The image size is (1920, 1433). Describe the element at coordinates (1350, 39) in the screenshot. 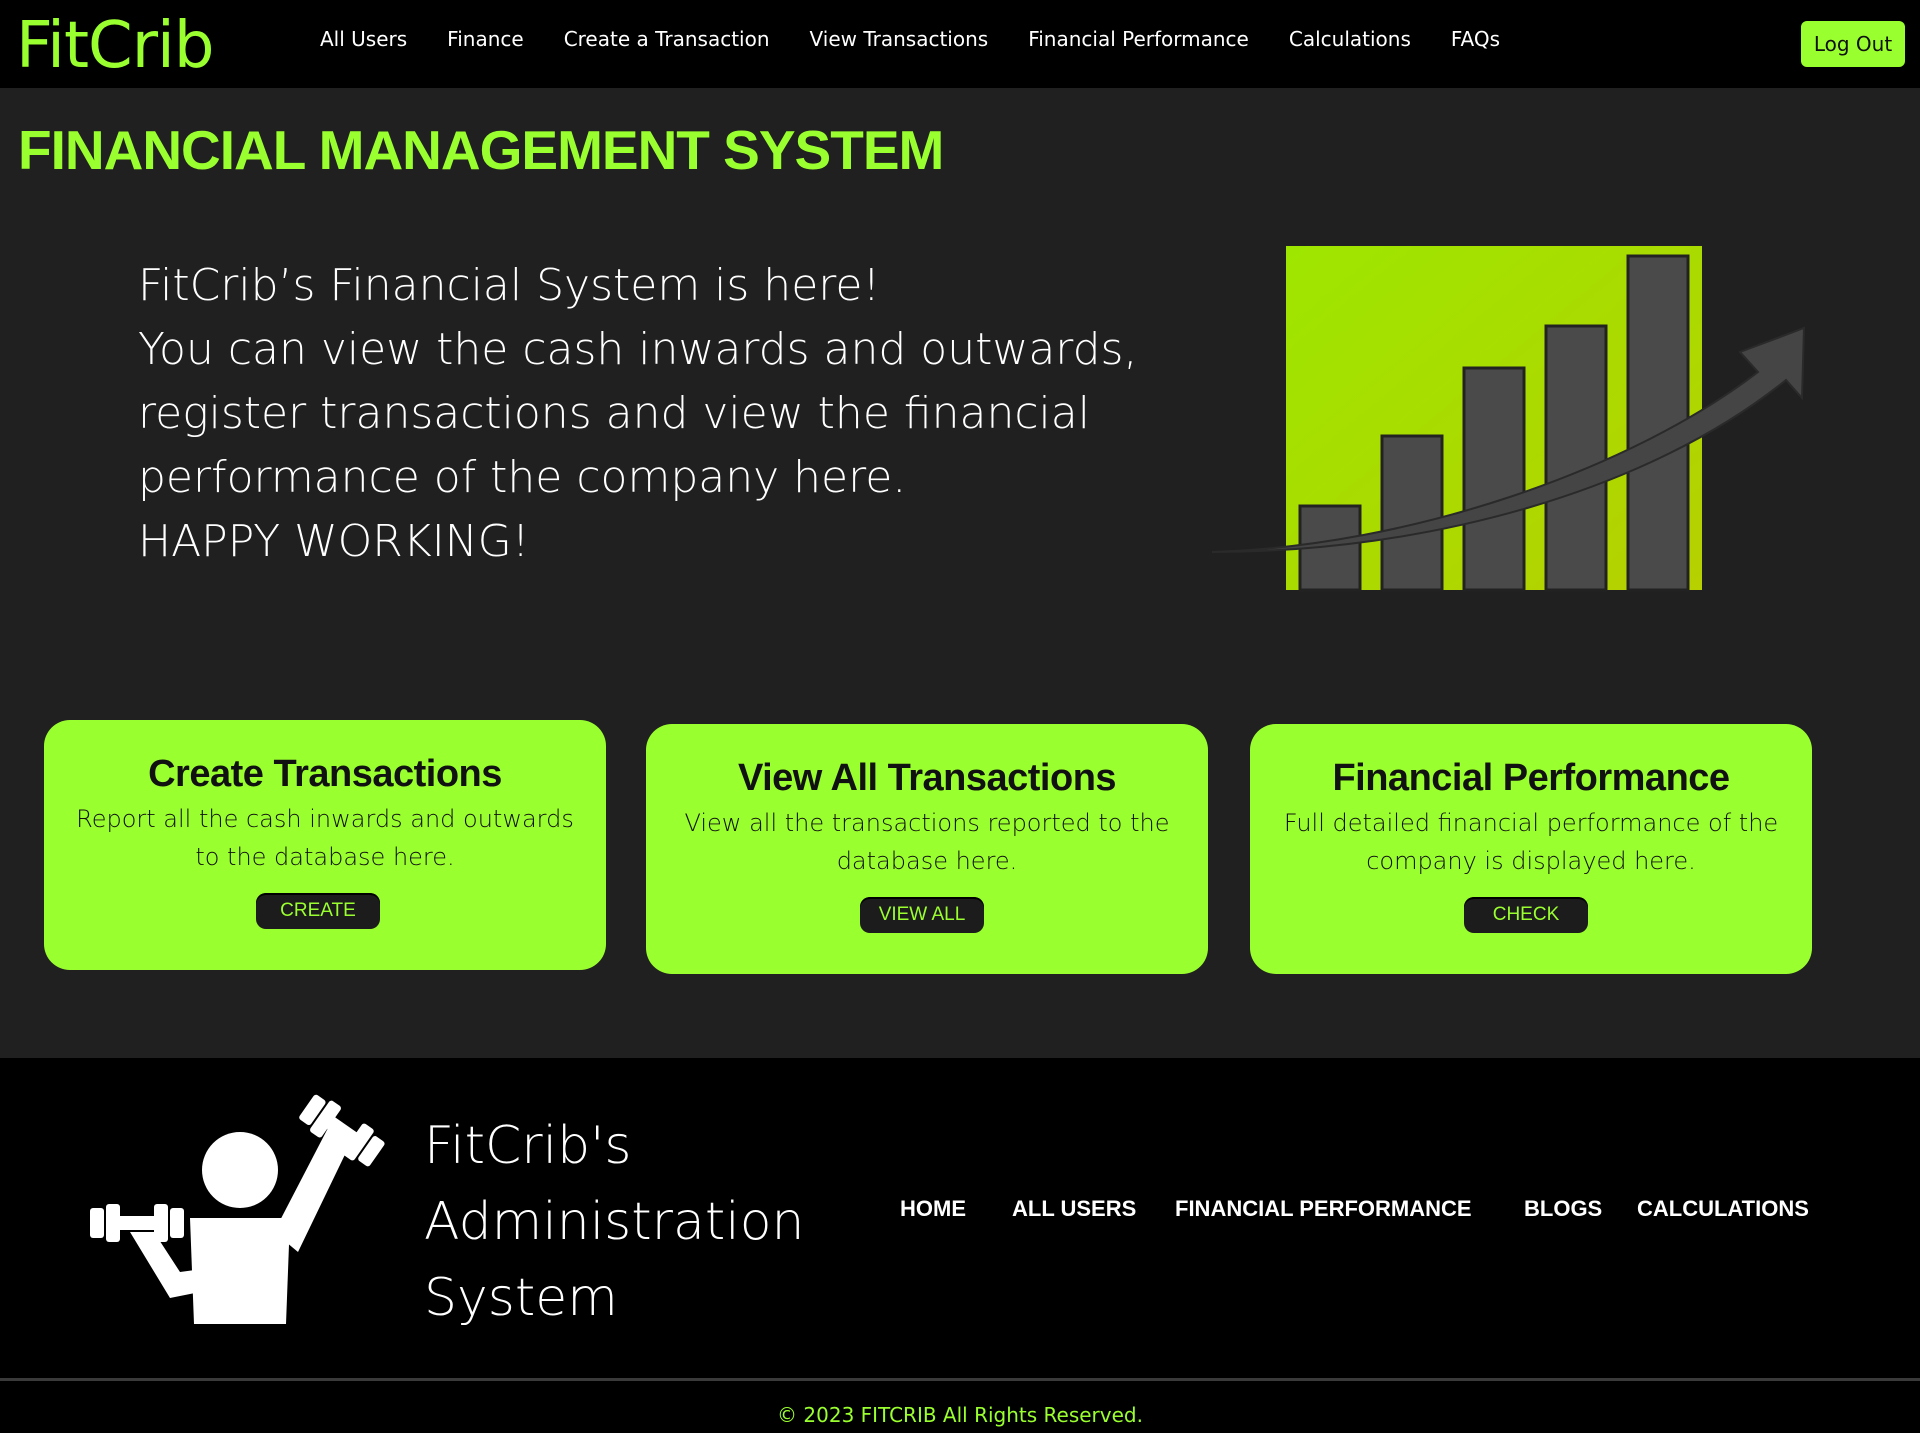

I see `nav-link-calculations: Calculations` at that location.